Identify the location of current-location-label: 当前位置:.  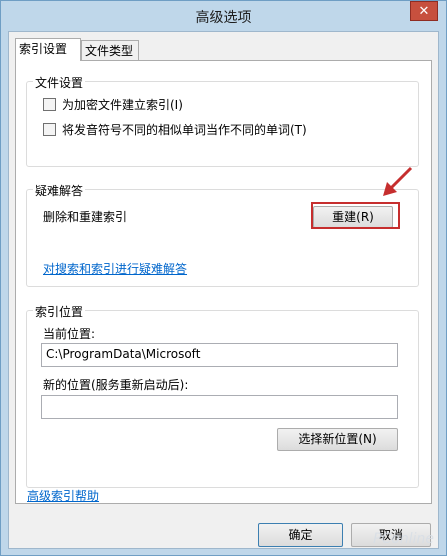
(69, 334).